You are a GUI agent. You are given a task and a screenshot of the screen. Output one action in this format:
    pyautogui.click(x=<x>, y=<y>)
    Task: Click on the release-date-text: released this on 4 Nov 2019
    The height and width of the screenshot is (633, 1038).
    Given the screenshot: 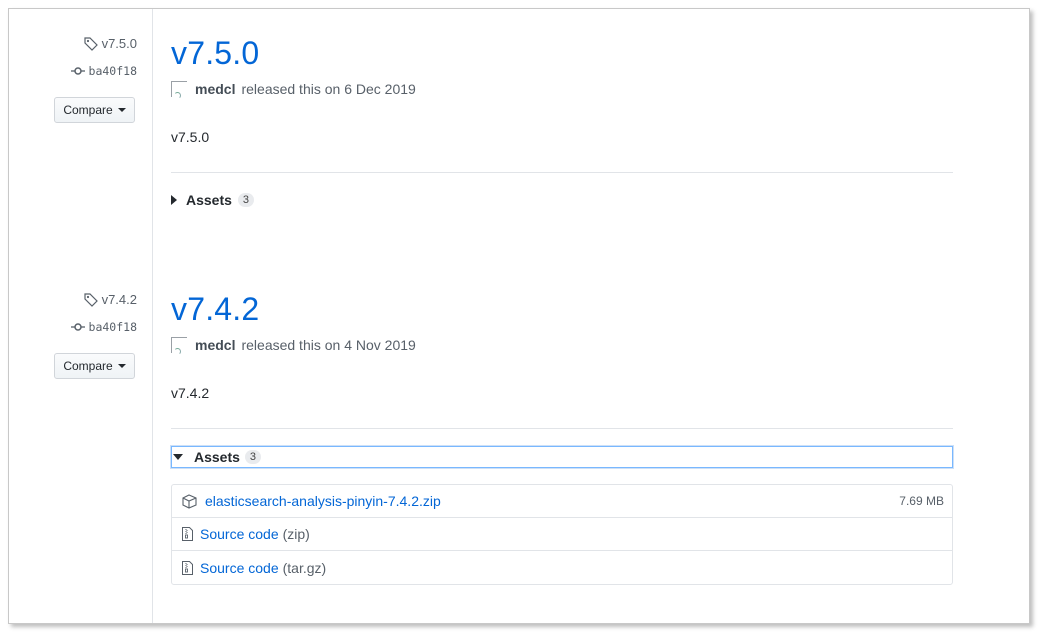 What is the action you would take?
    pyautogui.click(x=328, y=345)
    